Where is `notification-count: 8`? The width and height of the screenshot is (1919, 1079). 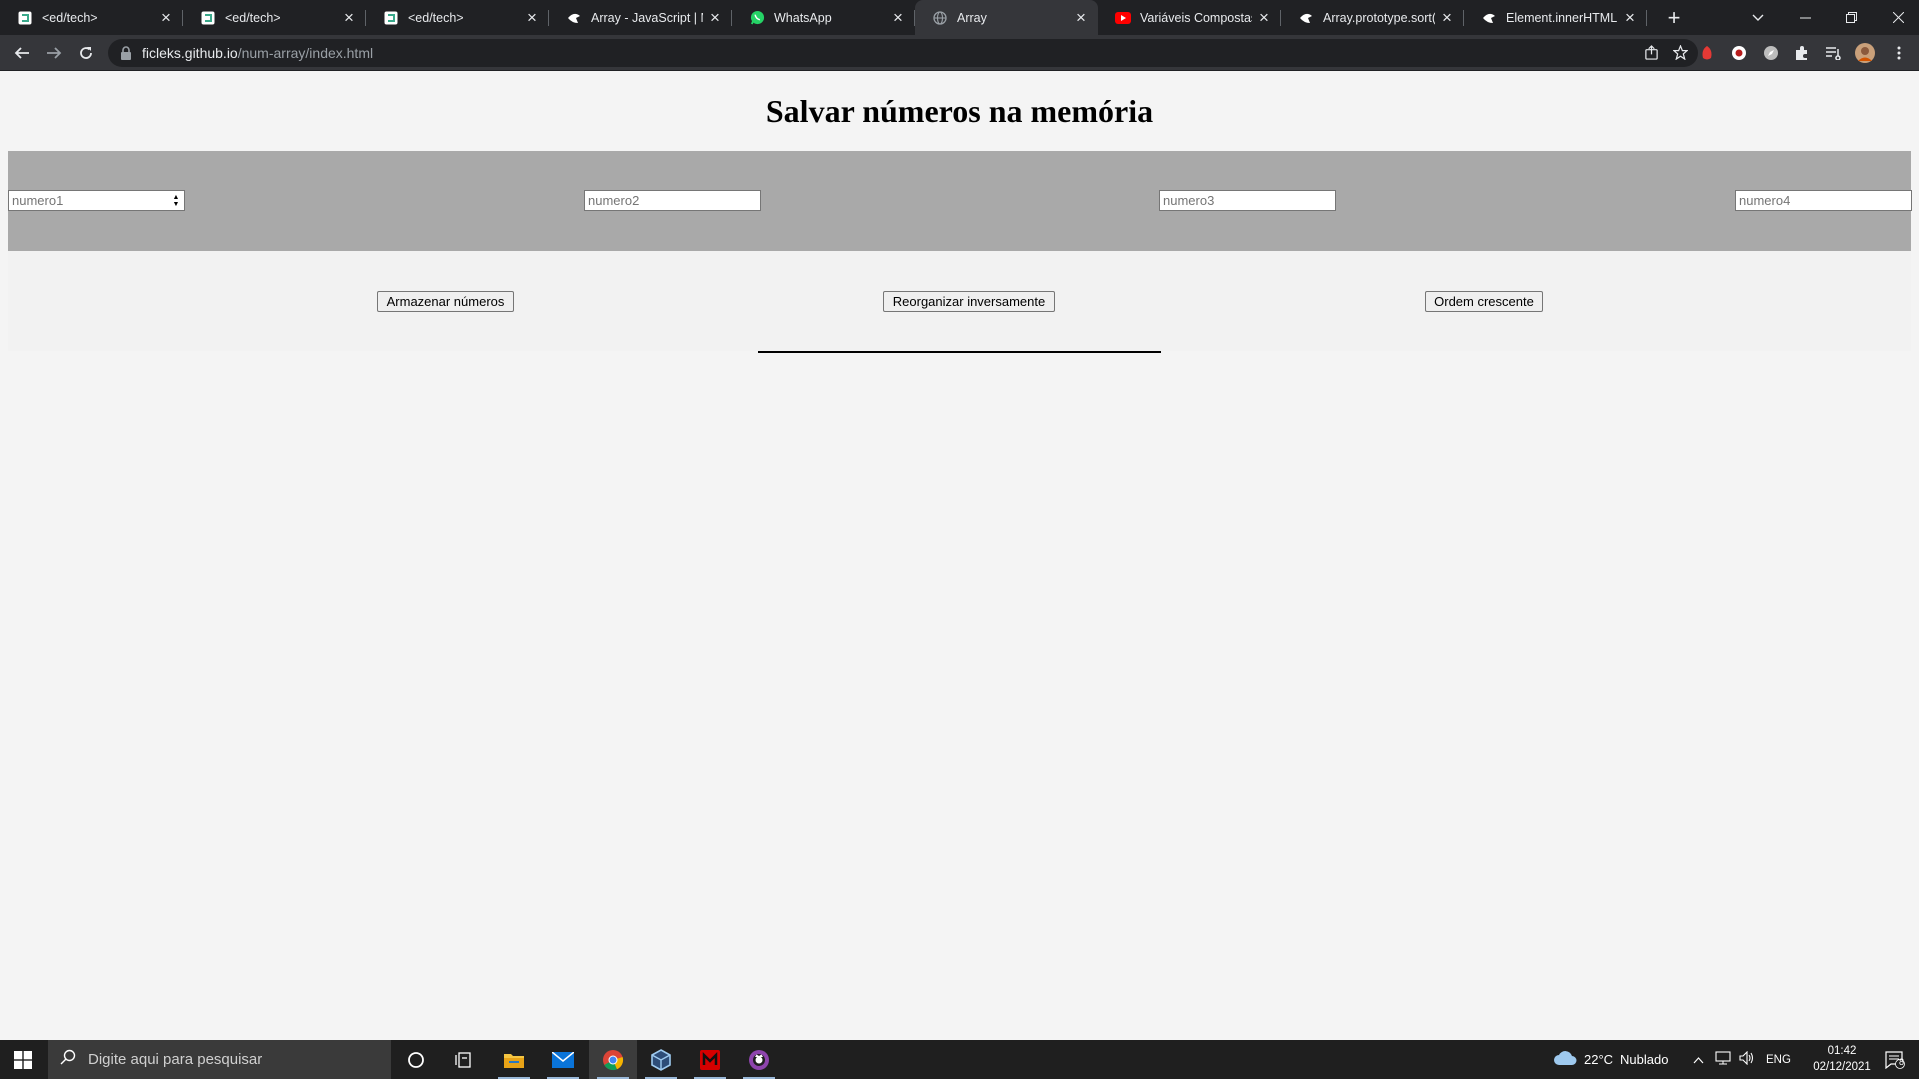
notification-count: 8 is located at coordinates (1902, 1062).